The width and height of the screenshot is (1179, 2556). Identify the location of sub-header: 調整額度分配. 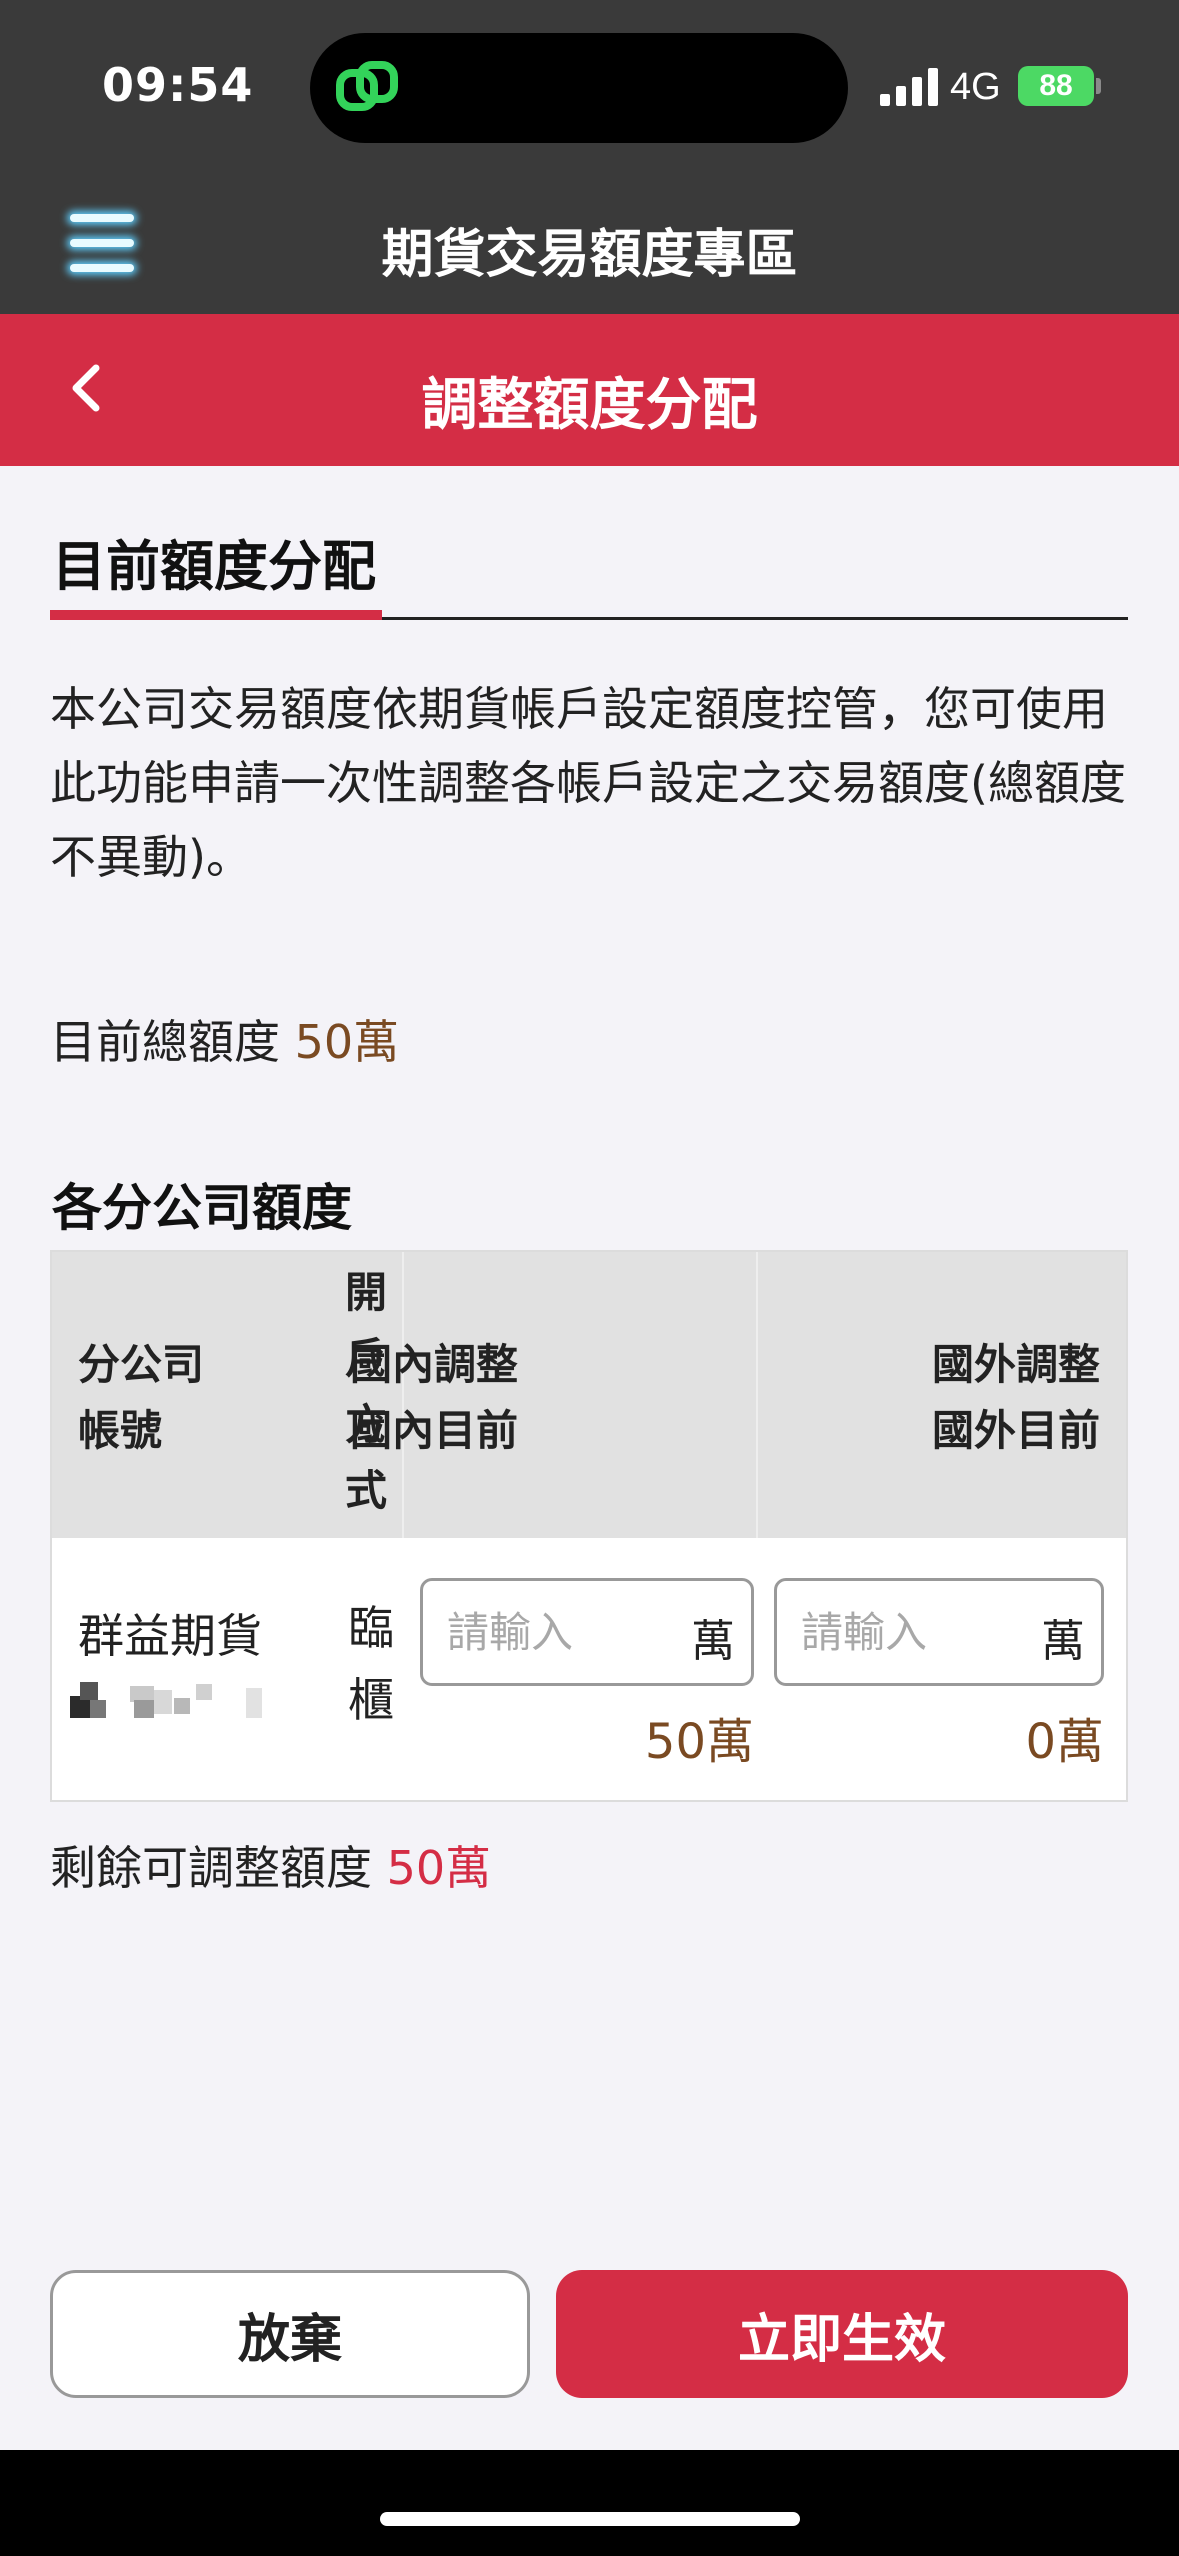
(589, 390).